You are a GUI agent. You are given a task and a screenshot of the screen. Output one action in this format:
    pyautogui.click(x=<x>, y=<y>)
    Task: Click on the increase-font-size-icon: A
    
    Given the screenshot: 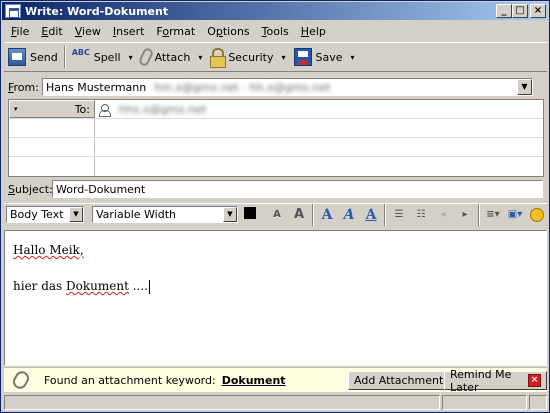 What is the action you would take?
    pyautogui.click(x=299, y=215)
    